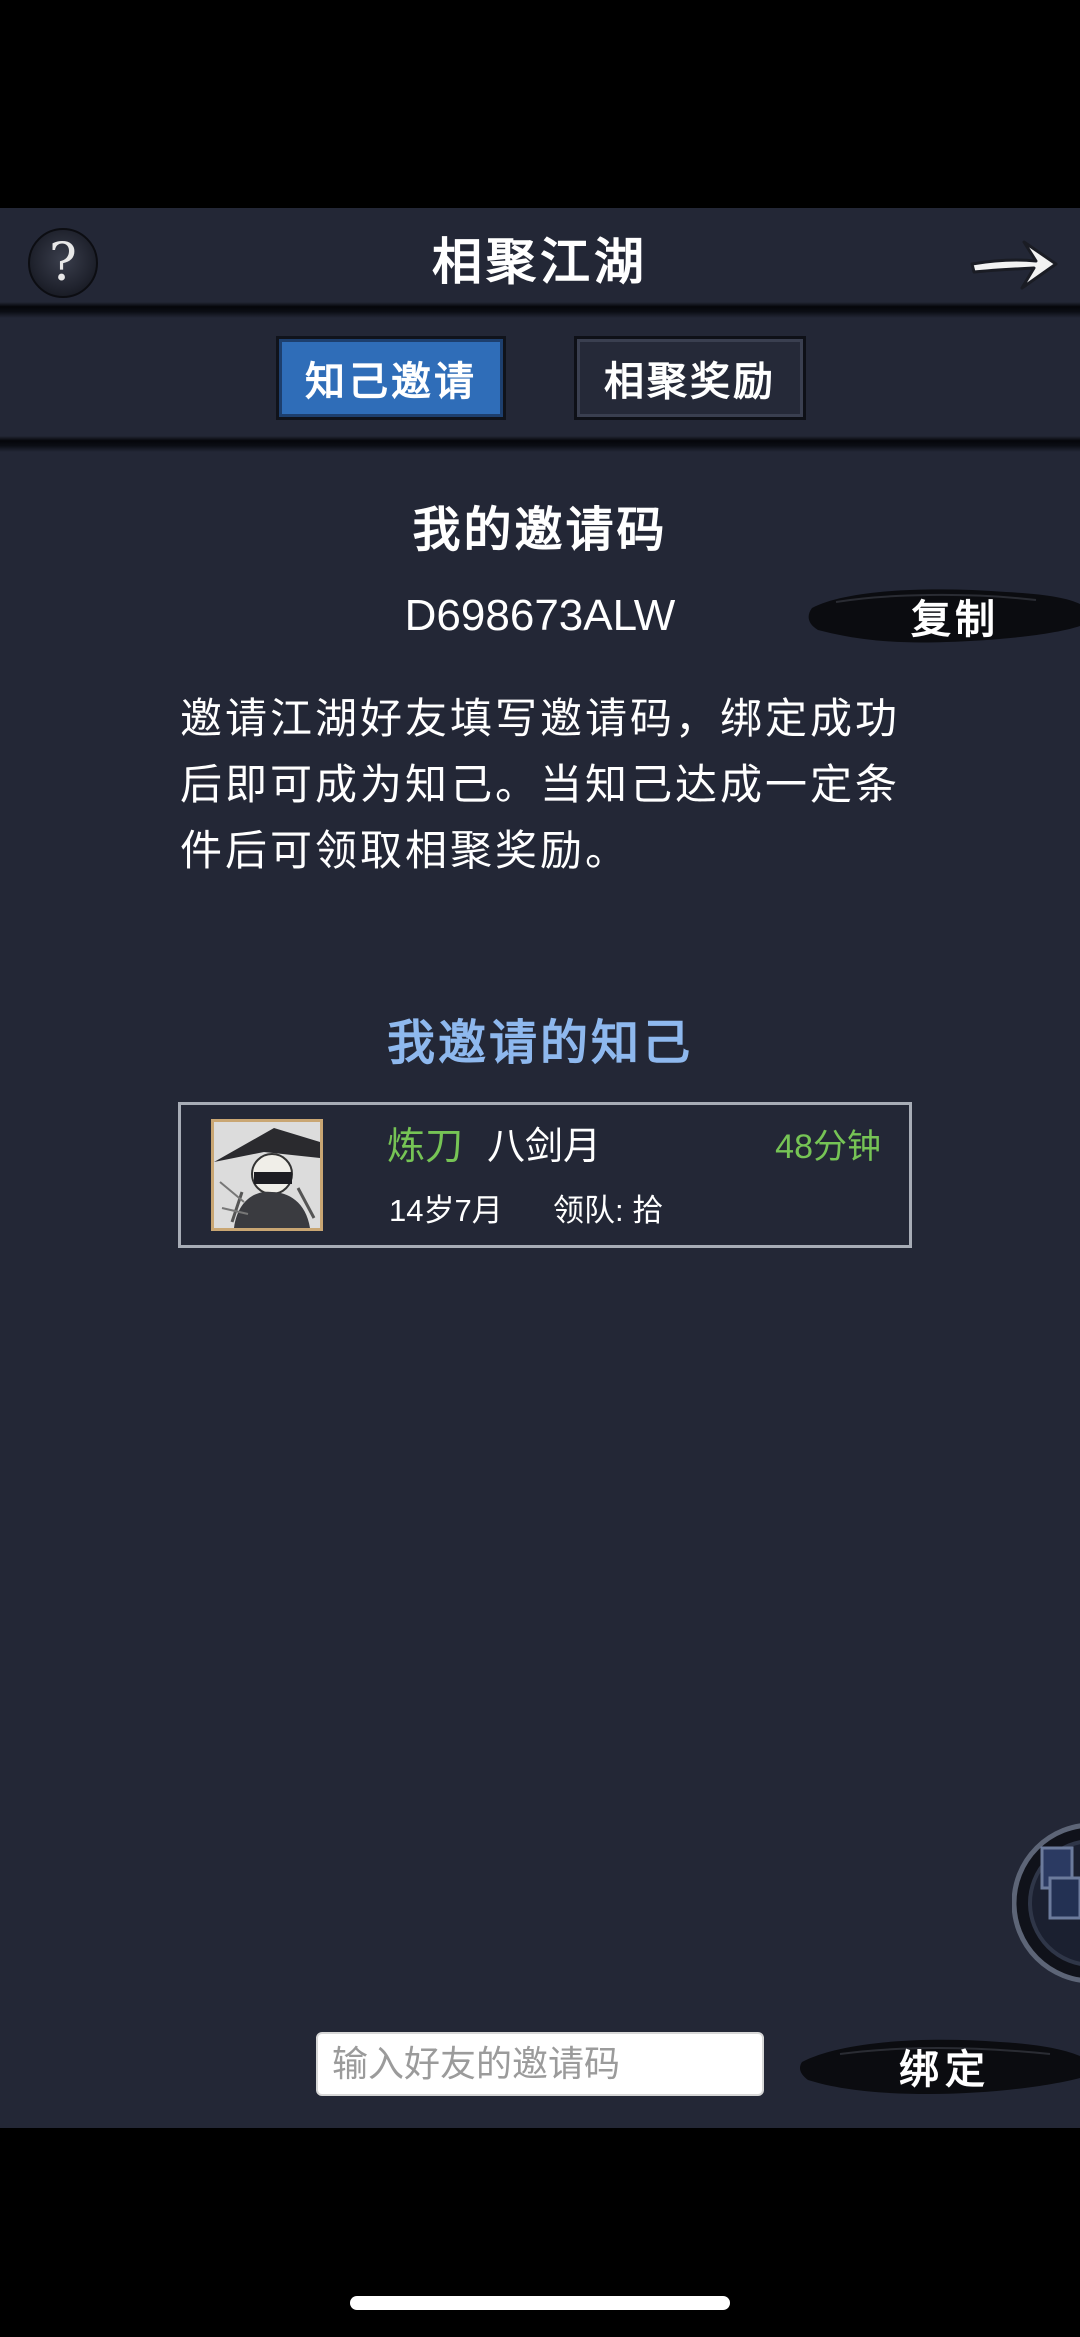  I want to click on side-floating-button, so click(1046, 1903).